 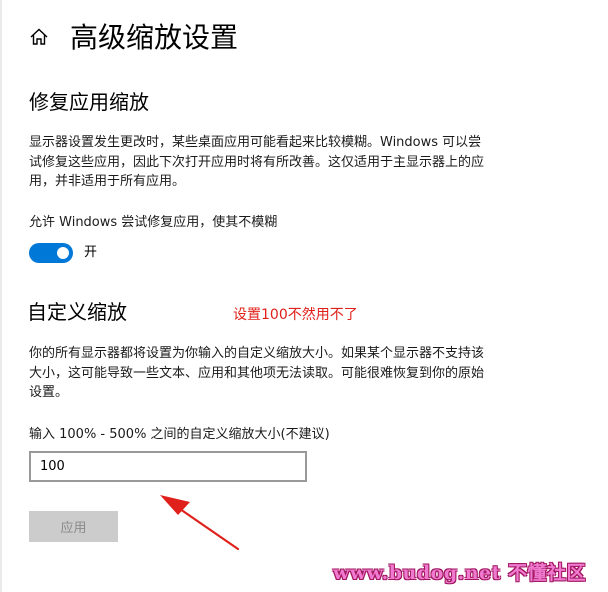 What do you see at coordinates (295, 315) in the screenshot?
I see `red-annotation: 设置100不然用不了` at bounding box center [295, 315].